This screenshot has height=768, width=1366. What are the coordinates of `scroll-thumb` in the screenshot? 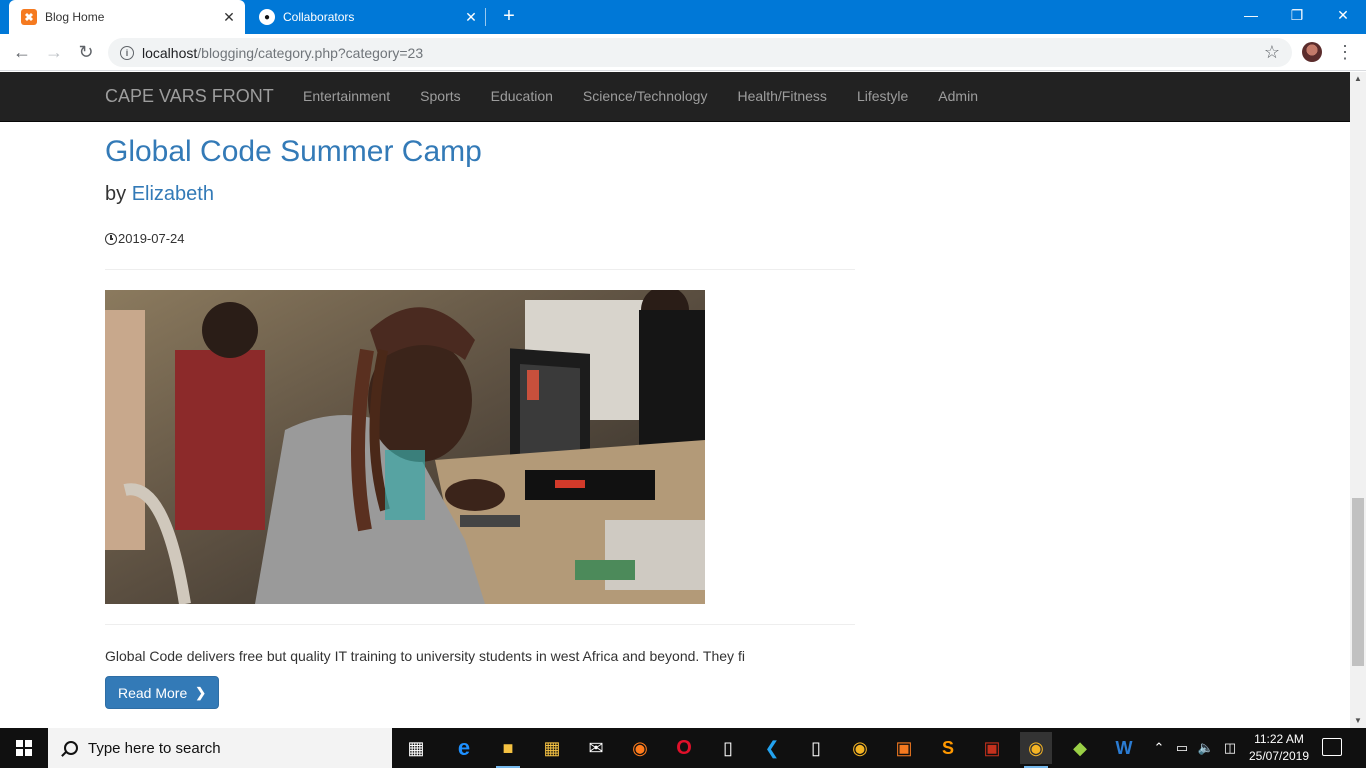 It's located at (1358, 582).